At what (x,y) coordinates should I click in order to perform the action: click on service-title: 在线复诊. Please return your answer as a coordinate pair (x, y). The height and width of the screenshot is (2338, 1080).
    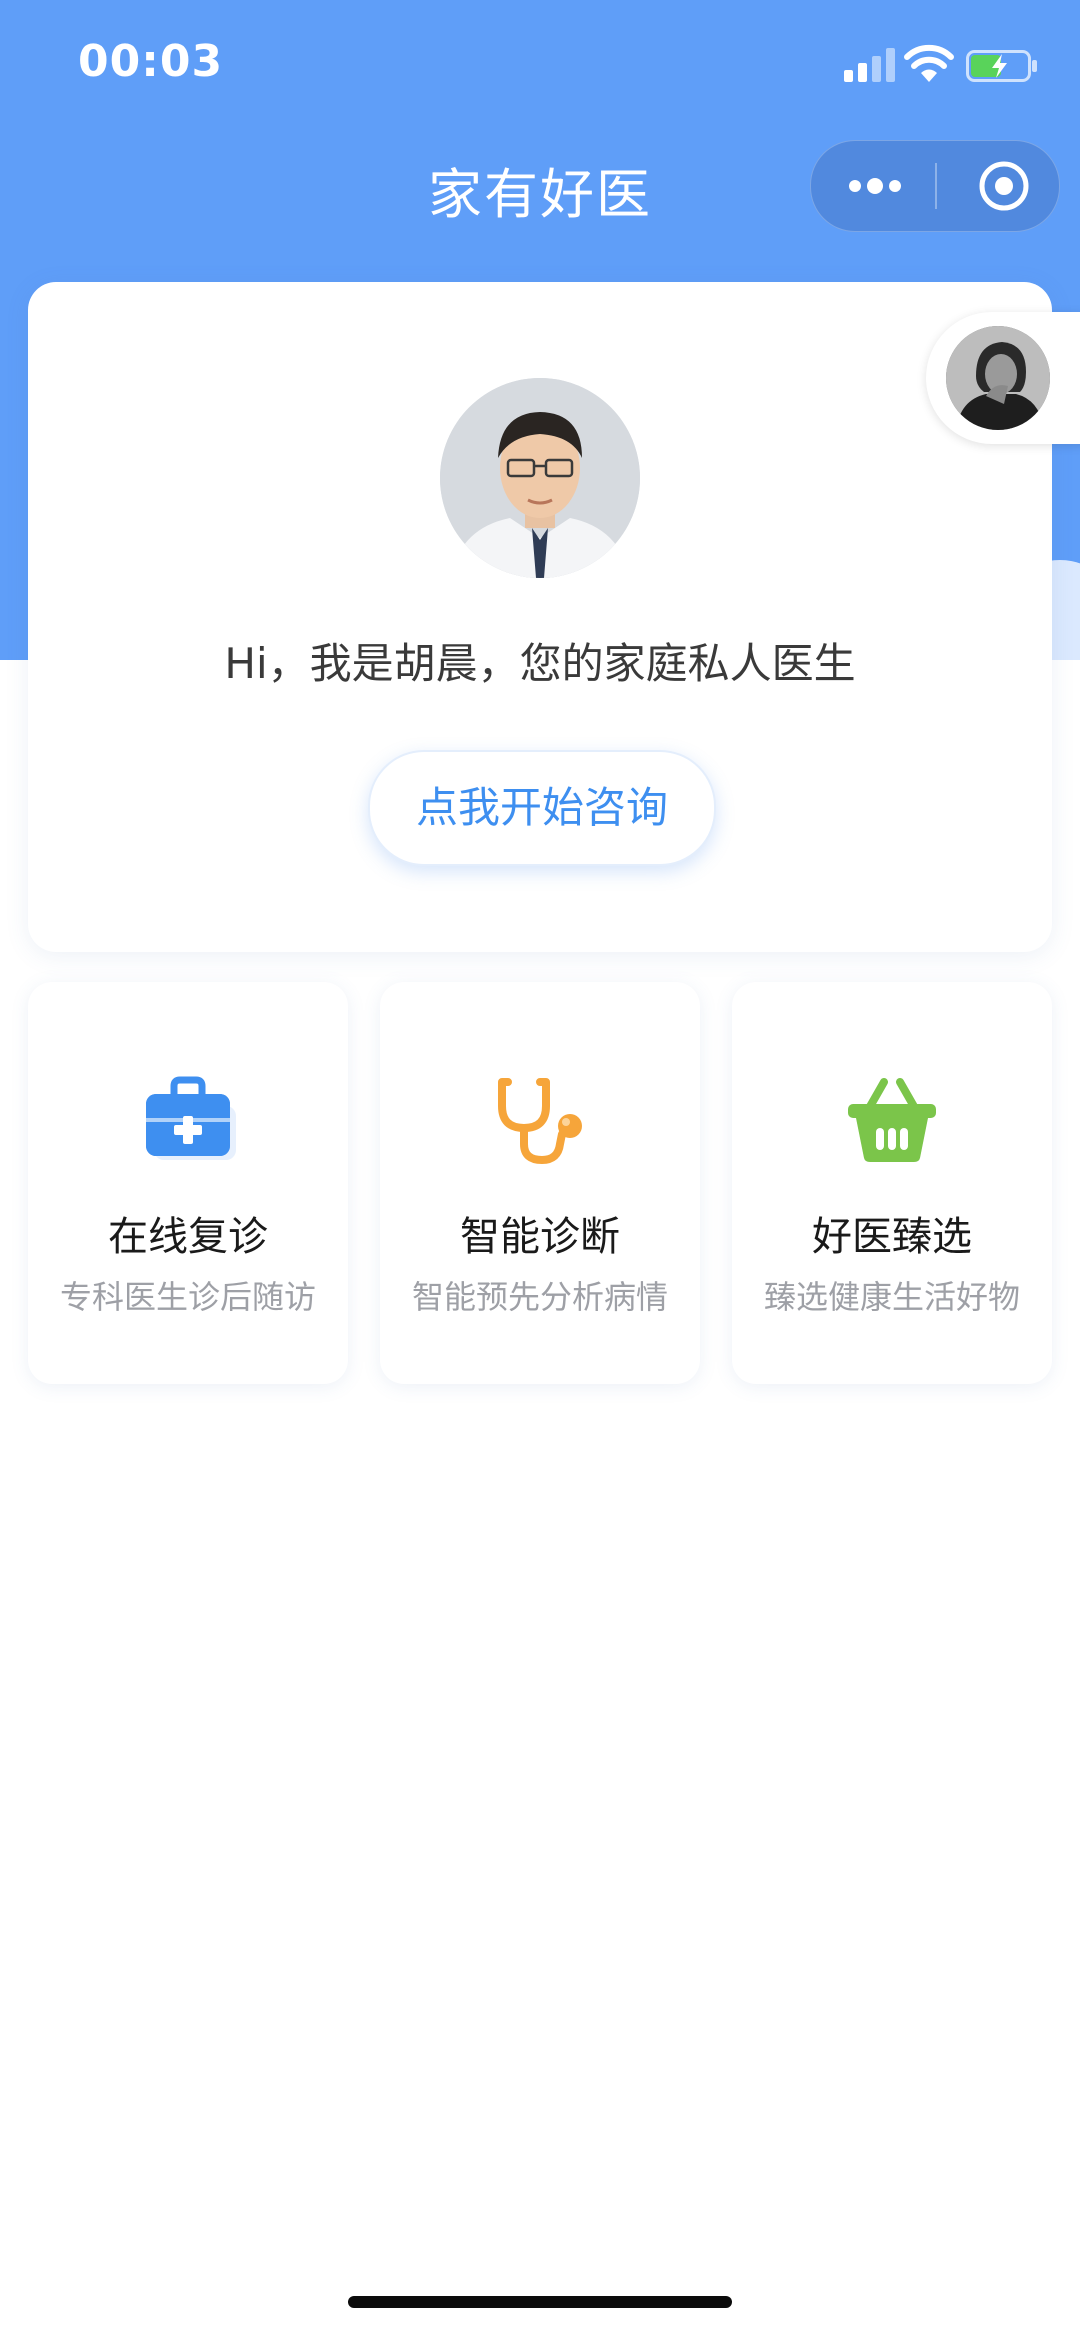
    Looking at the image, I should click on (188, 1237).